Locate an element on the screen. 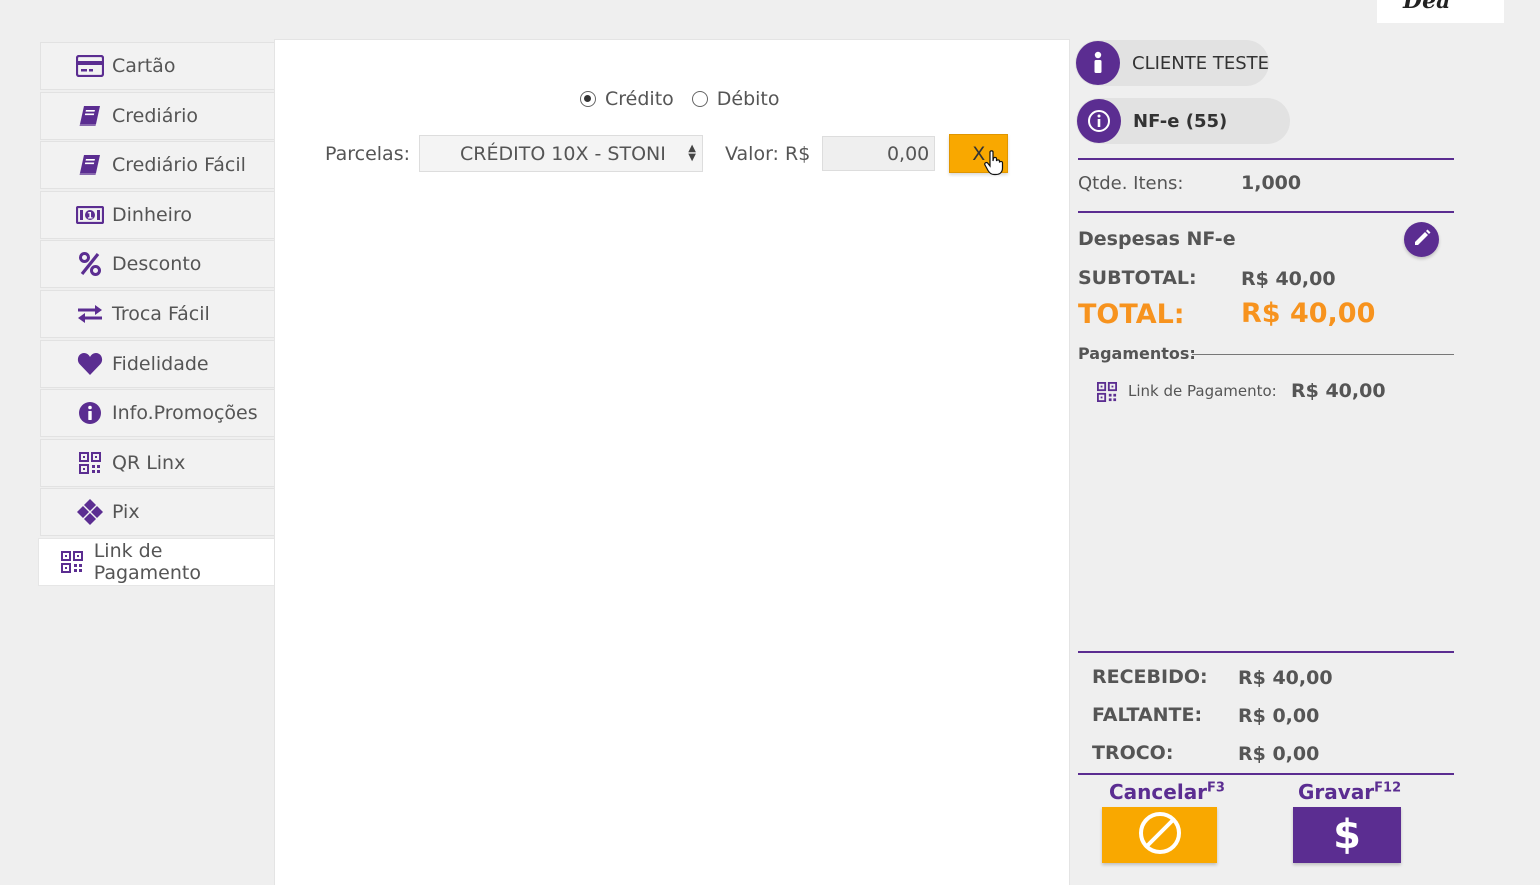 This screenshot has height=885, width=1540. sidebar-item-crediario-facil: Crediário Fácil is located at coordinates (157, 165).